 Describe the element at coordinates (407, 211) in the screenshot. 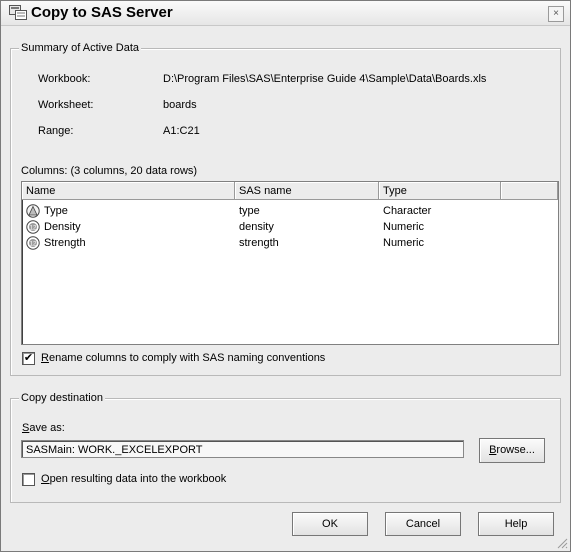

I see `row-type: Character` at that location.